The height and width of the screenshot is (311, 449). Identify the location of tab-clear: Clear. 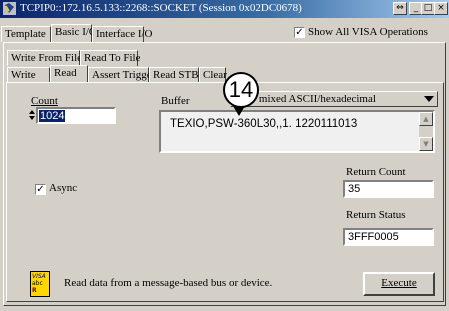
(213, 75).